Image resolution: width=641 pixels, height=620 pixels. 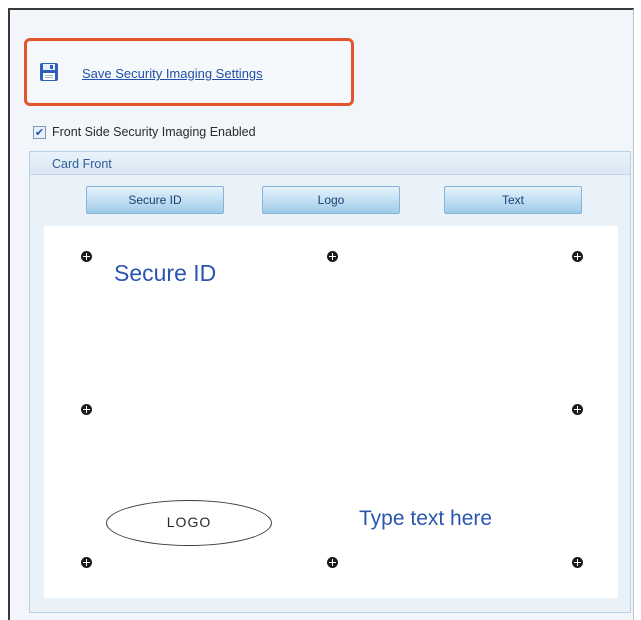 I want to click on secure-id-button: Secure ID, so click(x=155, y=200).